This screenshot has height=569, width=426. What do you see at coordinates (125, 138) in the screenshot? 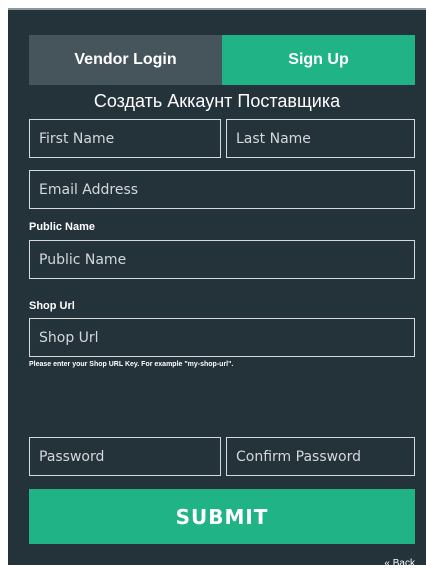
I see `first-name-input` at bounding box center [125, 138].